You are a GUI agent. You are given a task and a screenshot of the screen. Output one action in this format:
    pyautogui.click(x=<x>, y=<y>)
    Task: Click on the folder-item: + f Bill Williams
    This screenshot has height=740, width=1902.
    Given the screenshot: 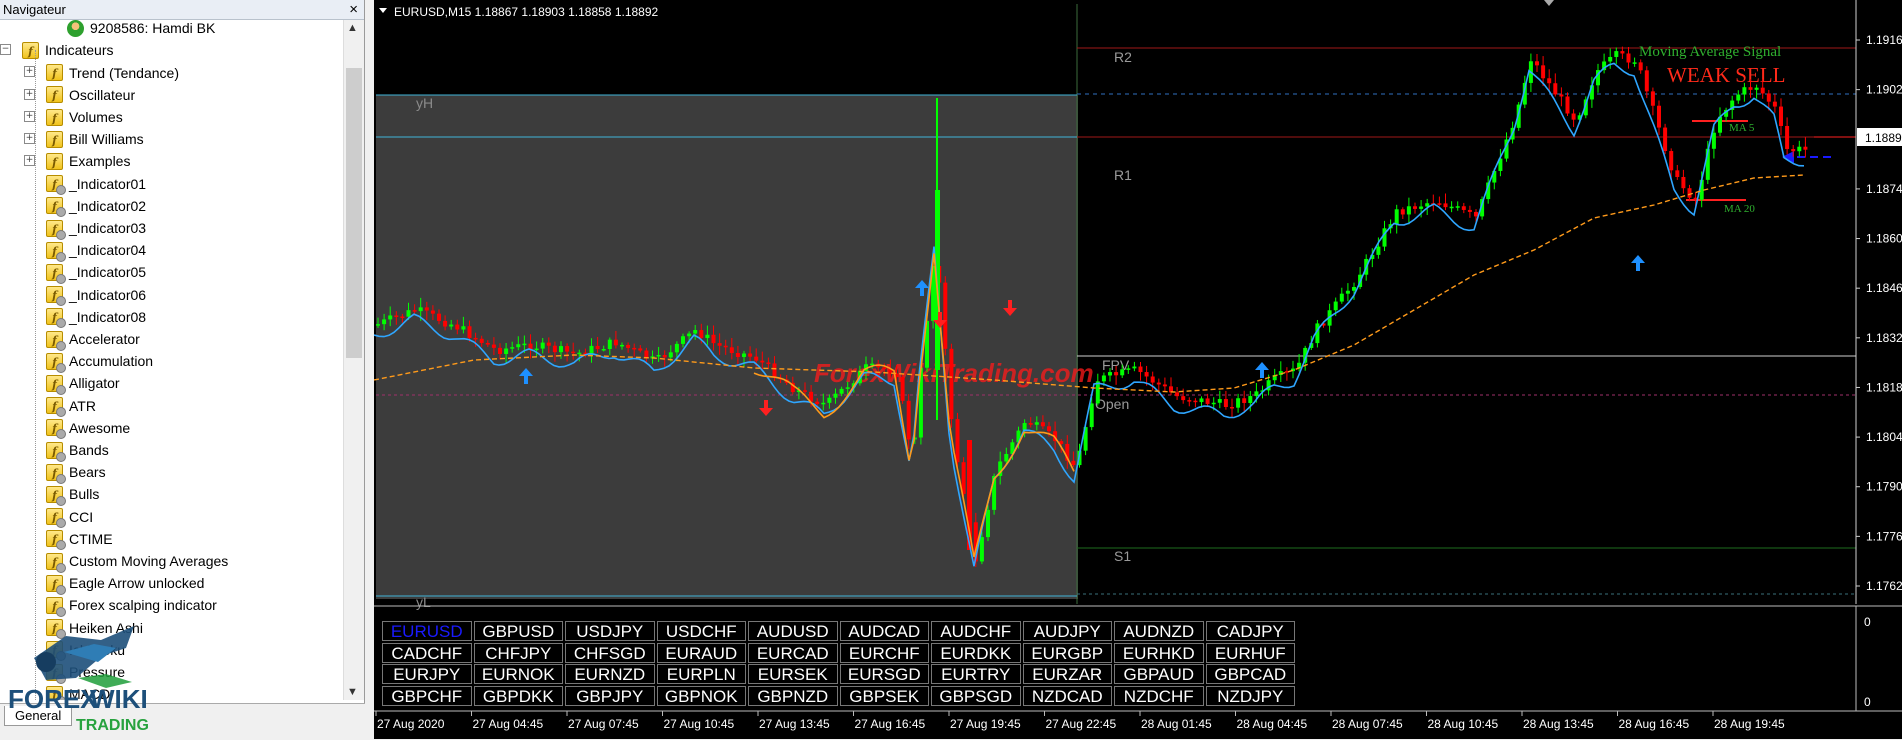 What is the action you would take?
    pyautogui.click(x=84, y=138)
    